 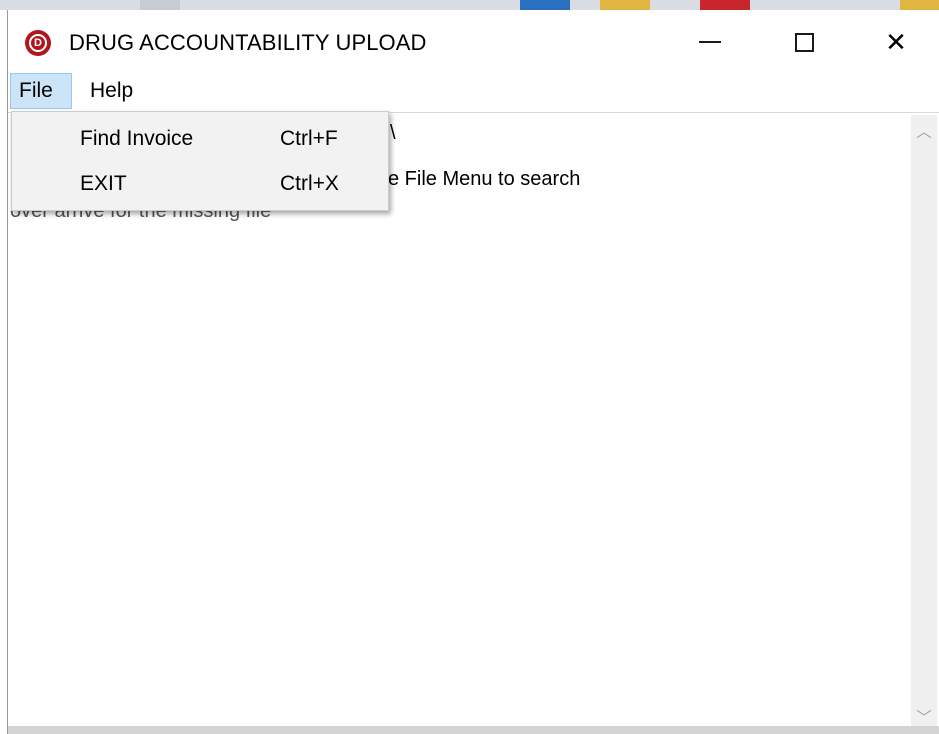 I want to click on menu-file: File, so click(x=41, y=91).